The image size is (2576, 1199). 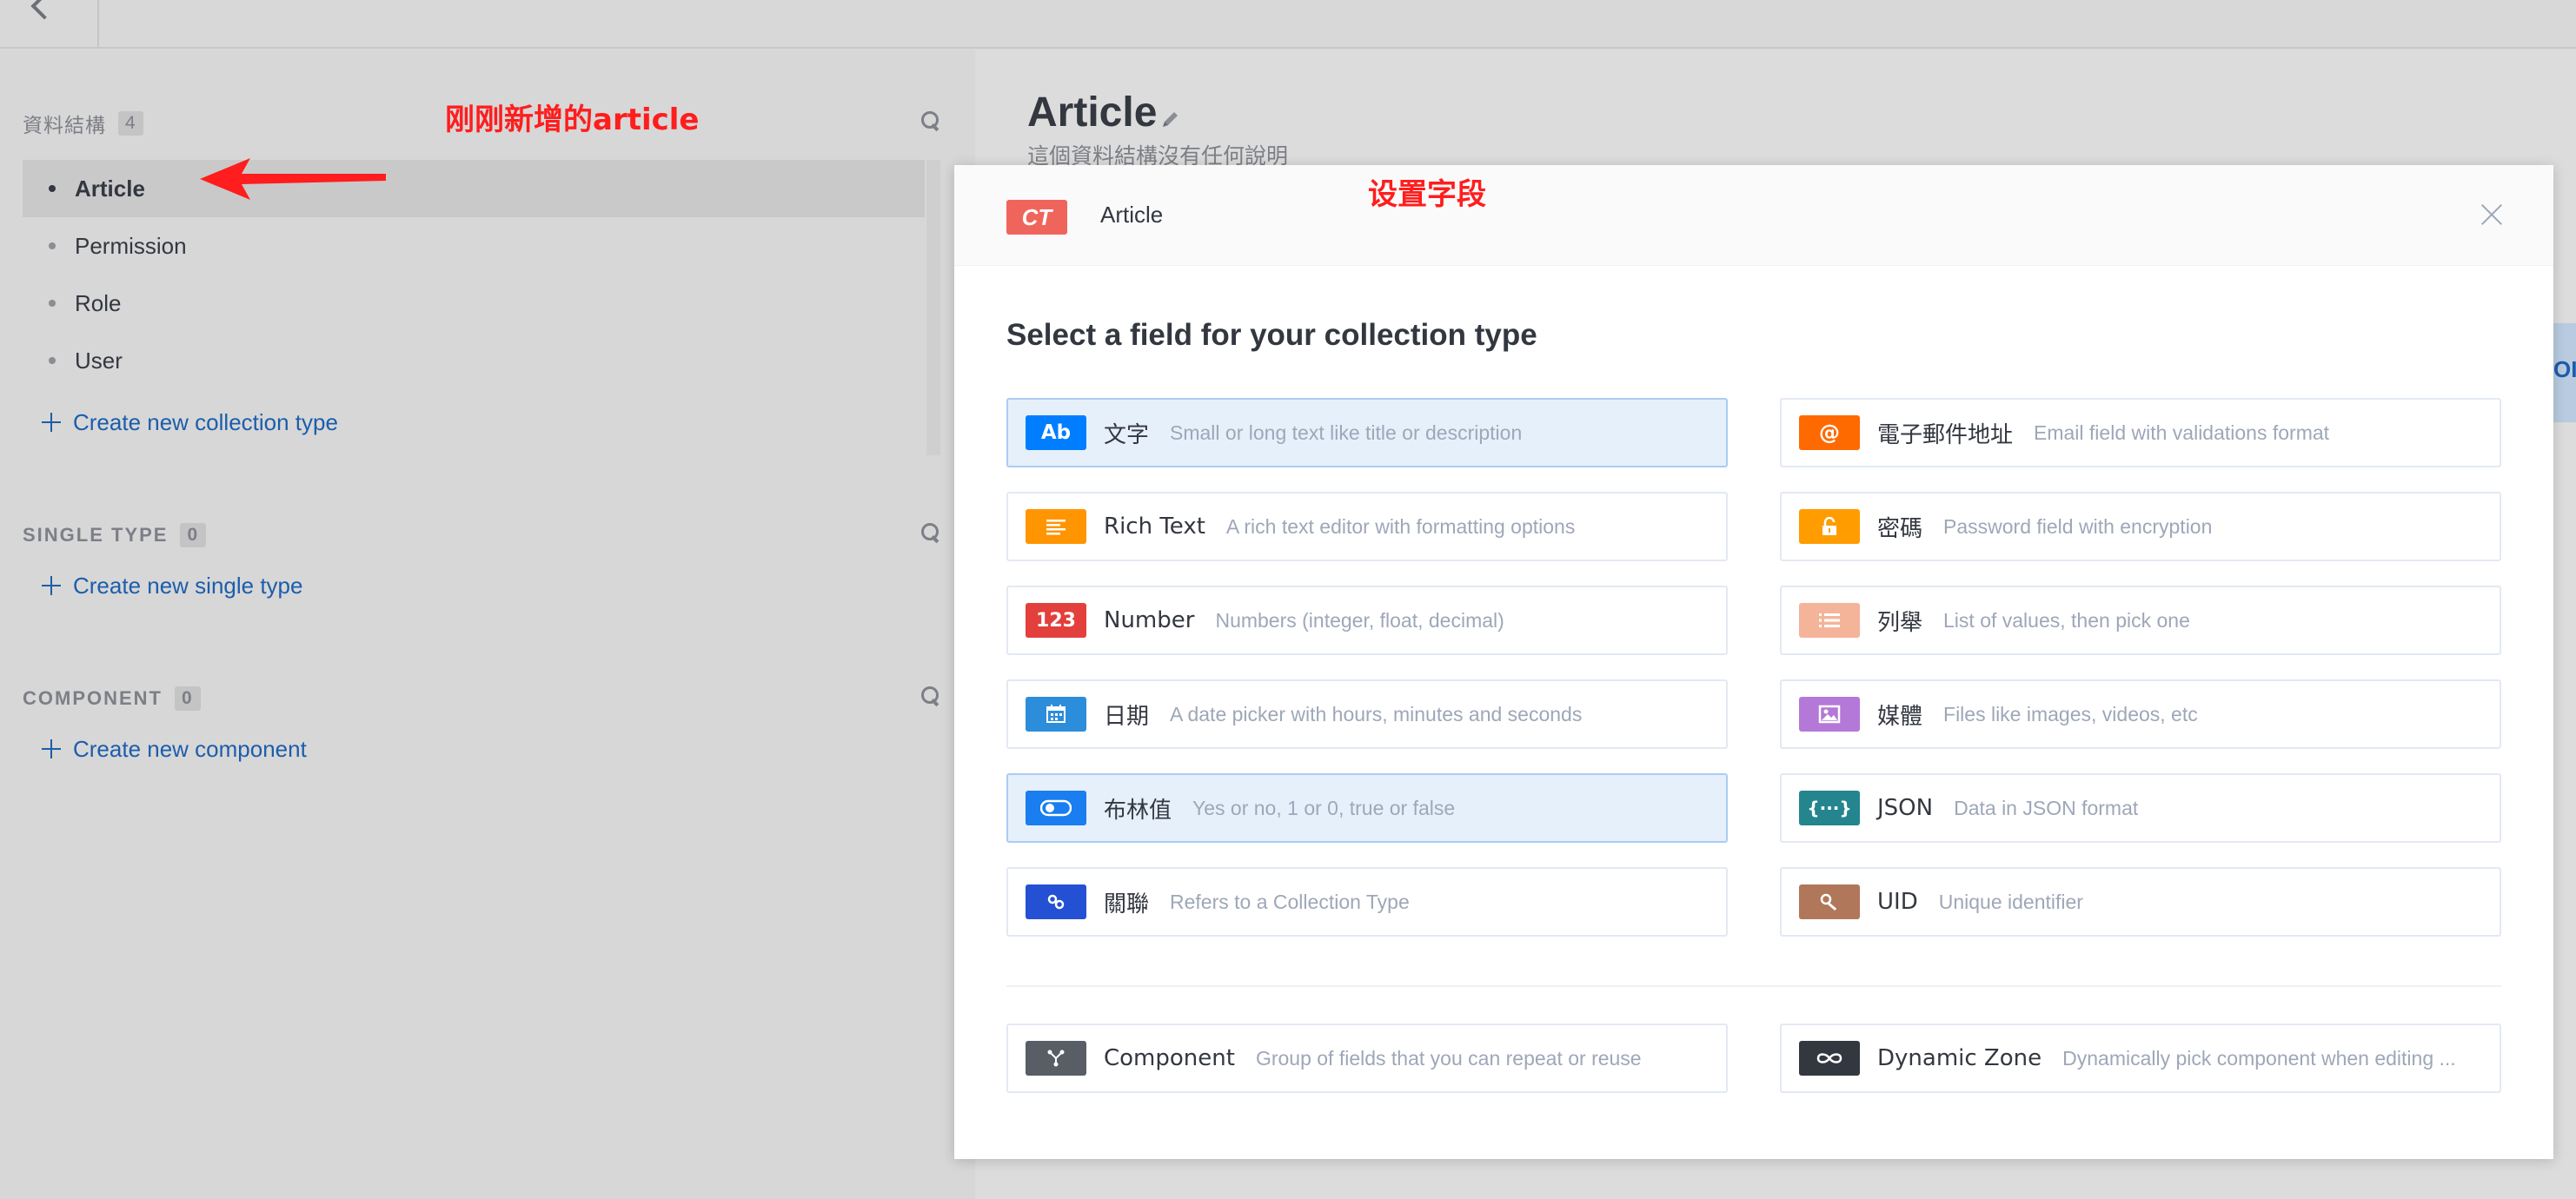 What do you see at coordinates (188, 699) in the screenshot?
I see `components-count: 0` at bounding box center [188, 699].